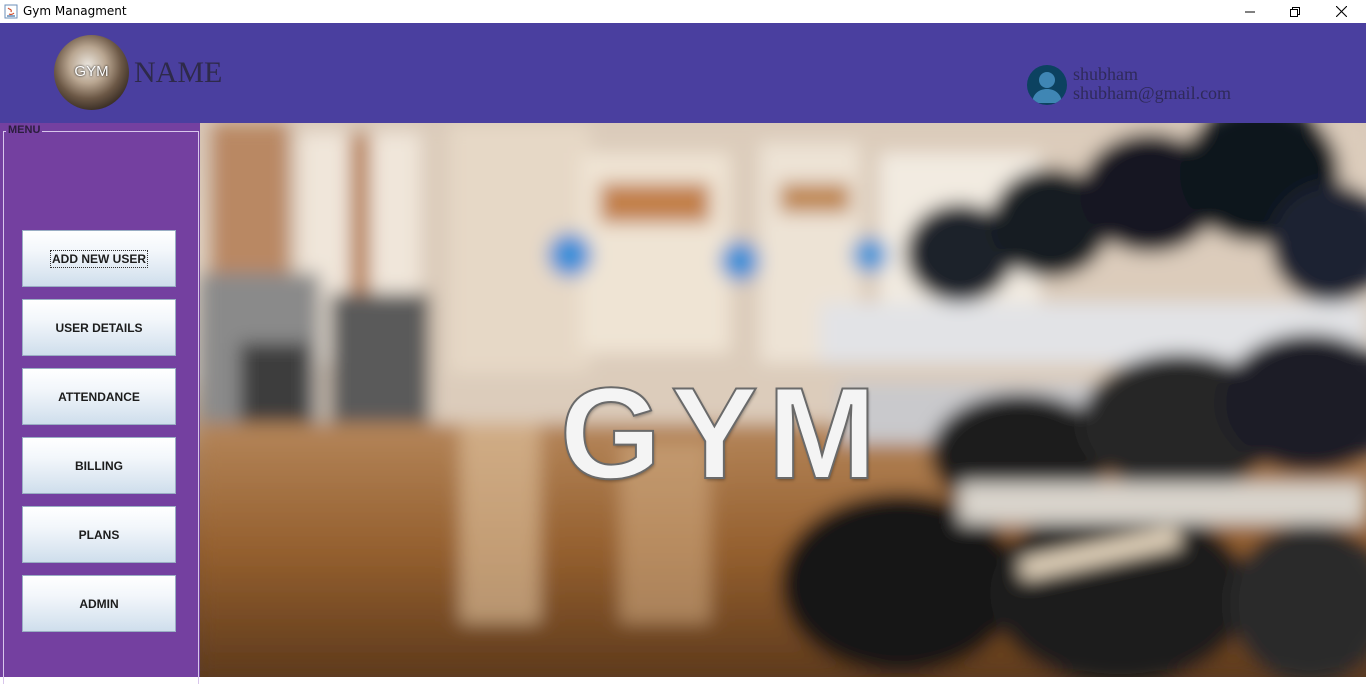 This screenshot has width=1366, height=684. What do you see at coordinates (75, 11) in the screenshot?
I see `window-title: Gym Managment` at bounding box center [75, 11].